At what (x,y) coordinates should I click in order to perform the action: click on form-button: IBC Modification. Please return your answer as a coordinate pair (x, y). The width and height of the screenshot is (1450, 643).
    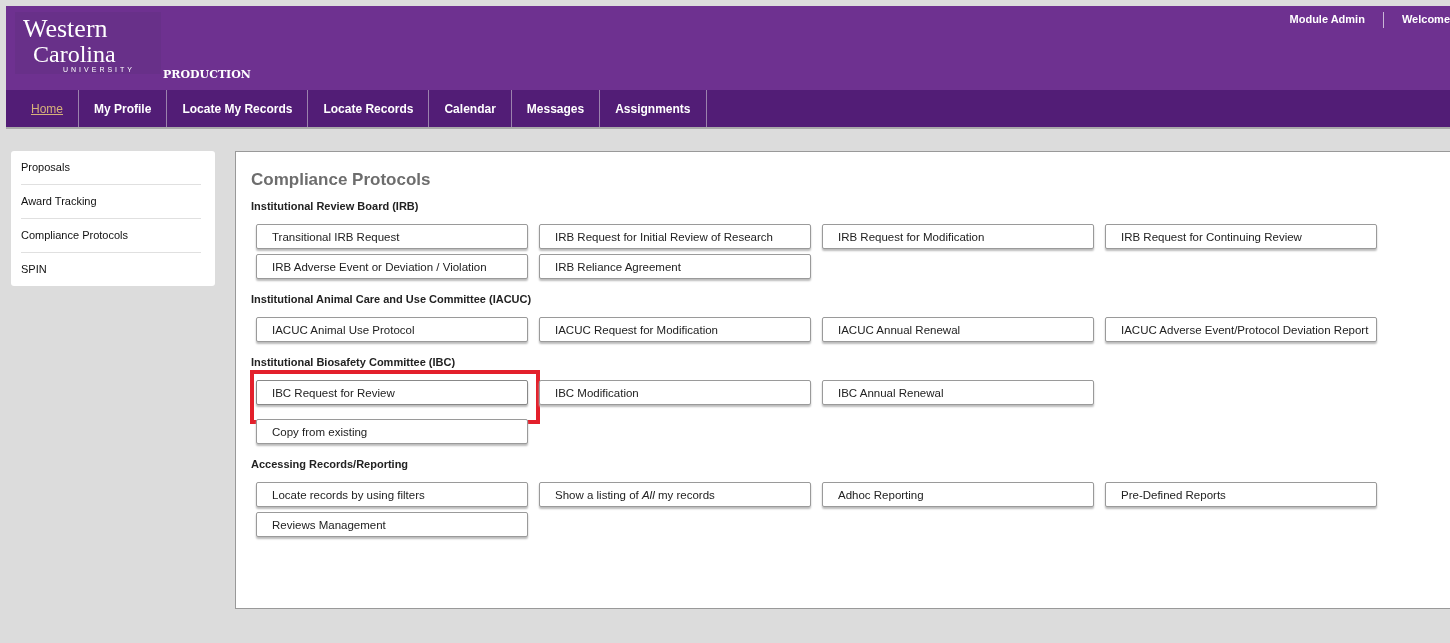
    Looking at the image, I should click on (675, 392).